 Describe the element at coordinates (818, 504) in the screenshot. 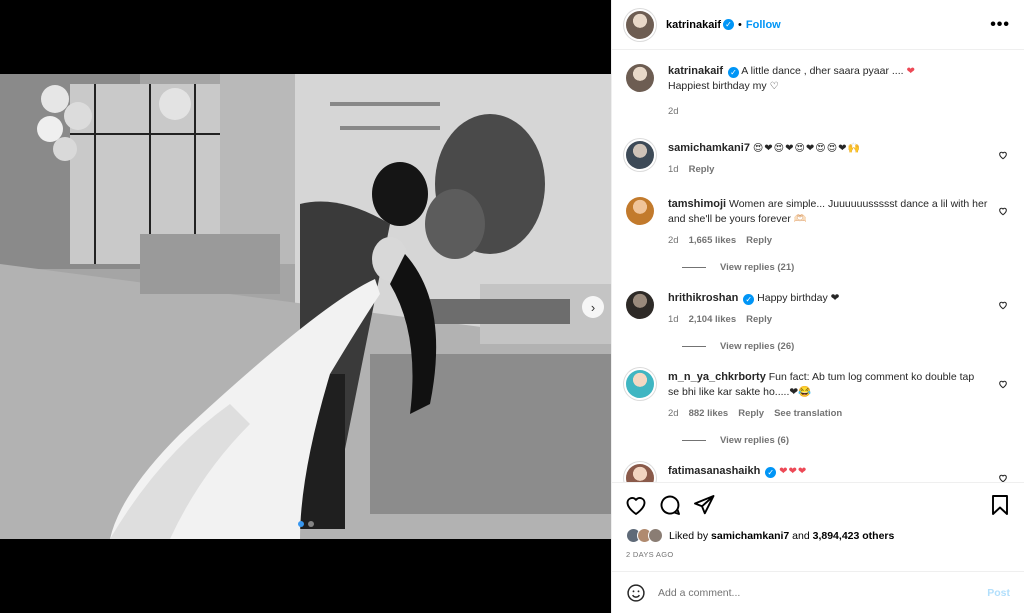

I see `post-actions` at that location.